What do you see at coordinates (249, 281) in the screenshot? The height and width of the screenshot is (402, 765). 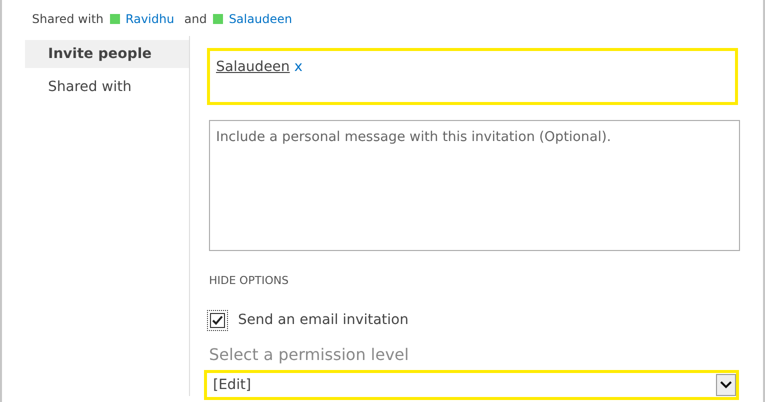 I see `hide-options-link: HIDE OPTIONS` at bounding box center [249, 281].